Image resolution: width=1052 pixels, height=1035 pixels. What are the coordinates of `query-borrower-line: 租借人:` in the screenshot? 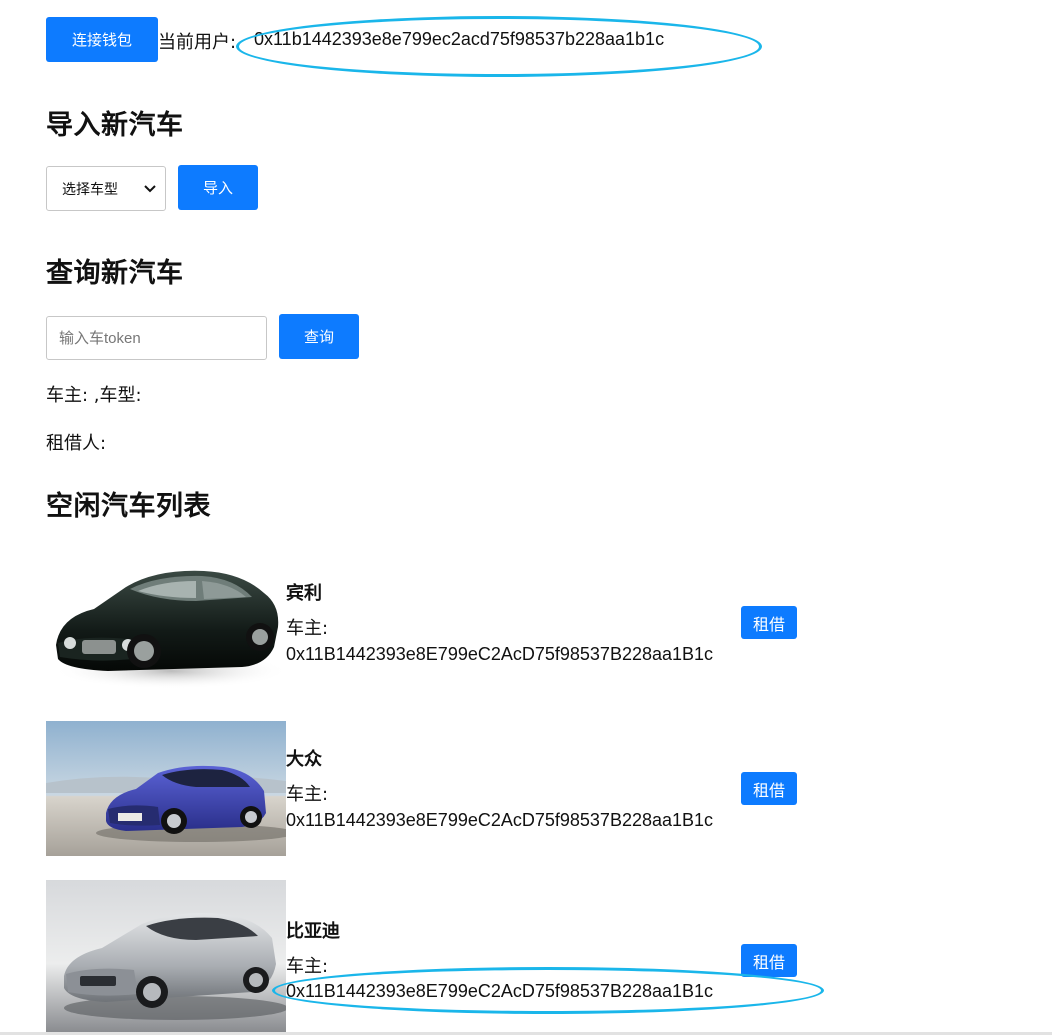 It's located at (76, 443).